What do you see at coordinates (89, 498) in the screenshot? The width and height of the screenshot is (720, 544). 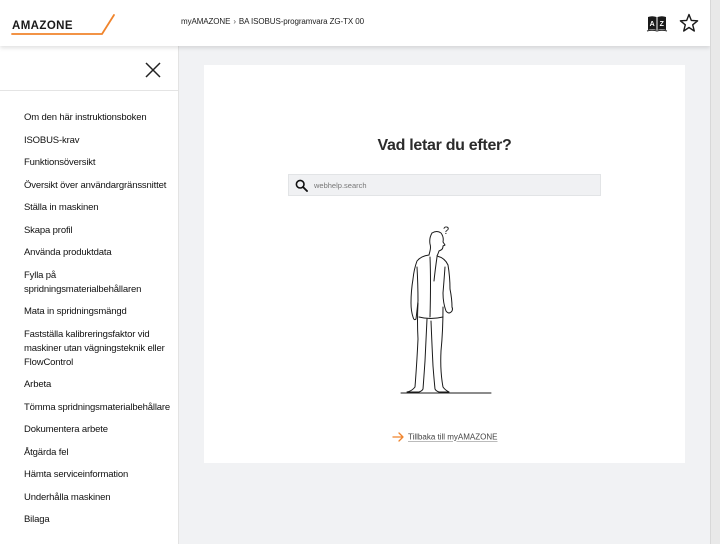 I see `sidebar-item-underhalla-maskinen: Underhålla maskinen` at bounding box center [89, 498].